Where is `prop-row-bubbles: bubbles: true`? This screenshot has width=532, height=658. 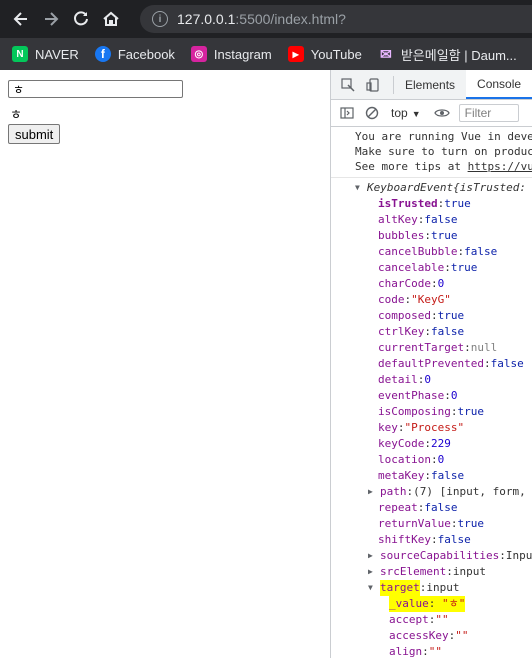
prop-row-bubbles: bubbles: true is located at coordinates (431, 236).